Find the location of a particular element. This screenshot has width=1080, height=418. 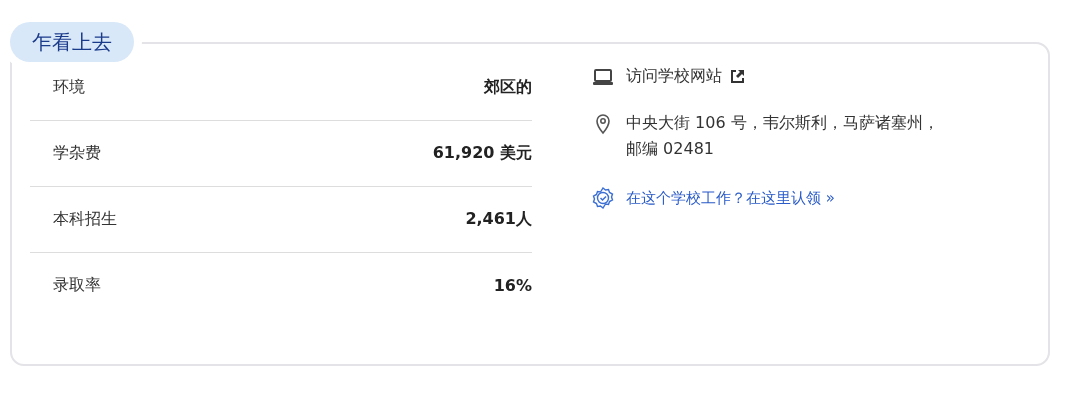

address-text: 中央大街 106 号，韦尔斯利，马萨诸塞州，邮编 02481 is located at coordinates (783, 136).